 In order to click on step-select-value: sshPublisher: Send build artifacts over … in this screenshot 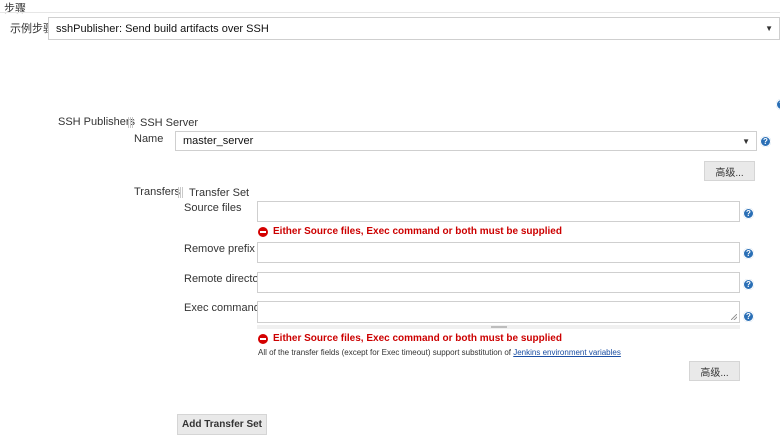, I will do `click(162, 28)`.